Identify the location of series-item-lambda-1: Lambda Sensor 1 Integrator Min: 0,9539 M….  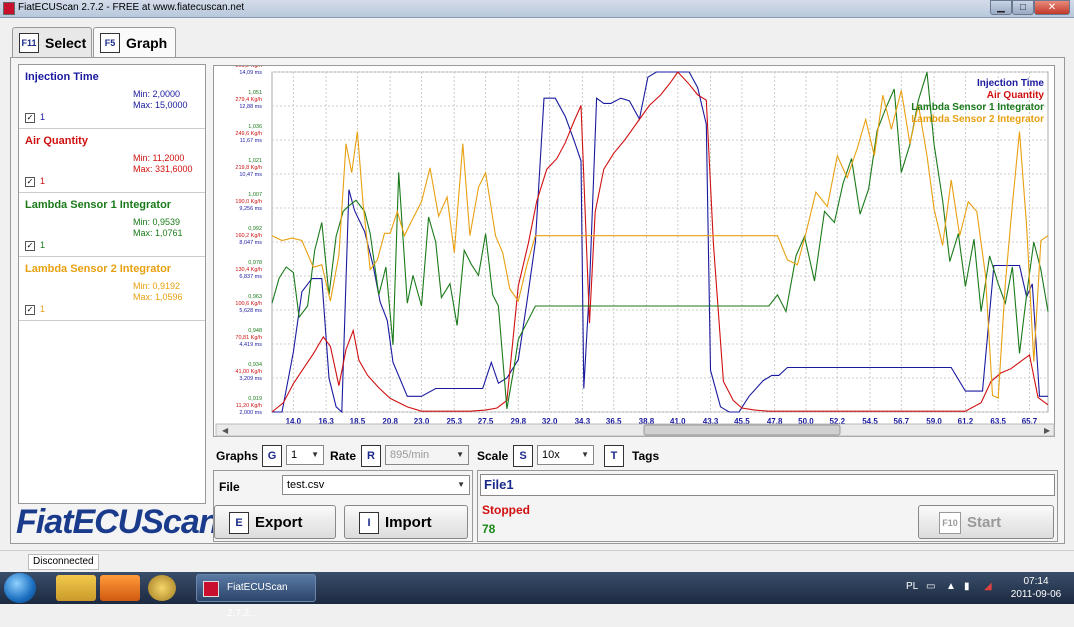
(112, 225).